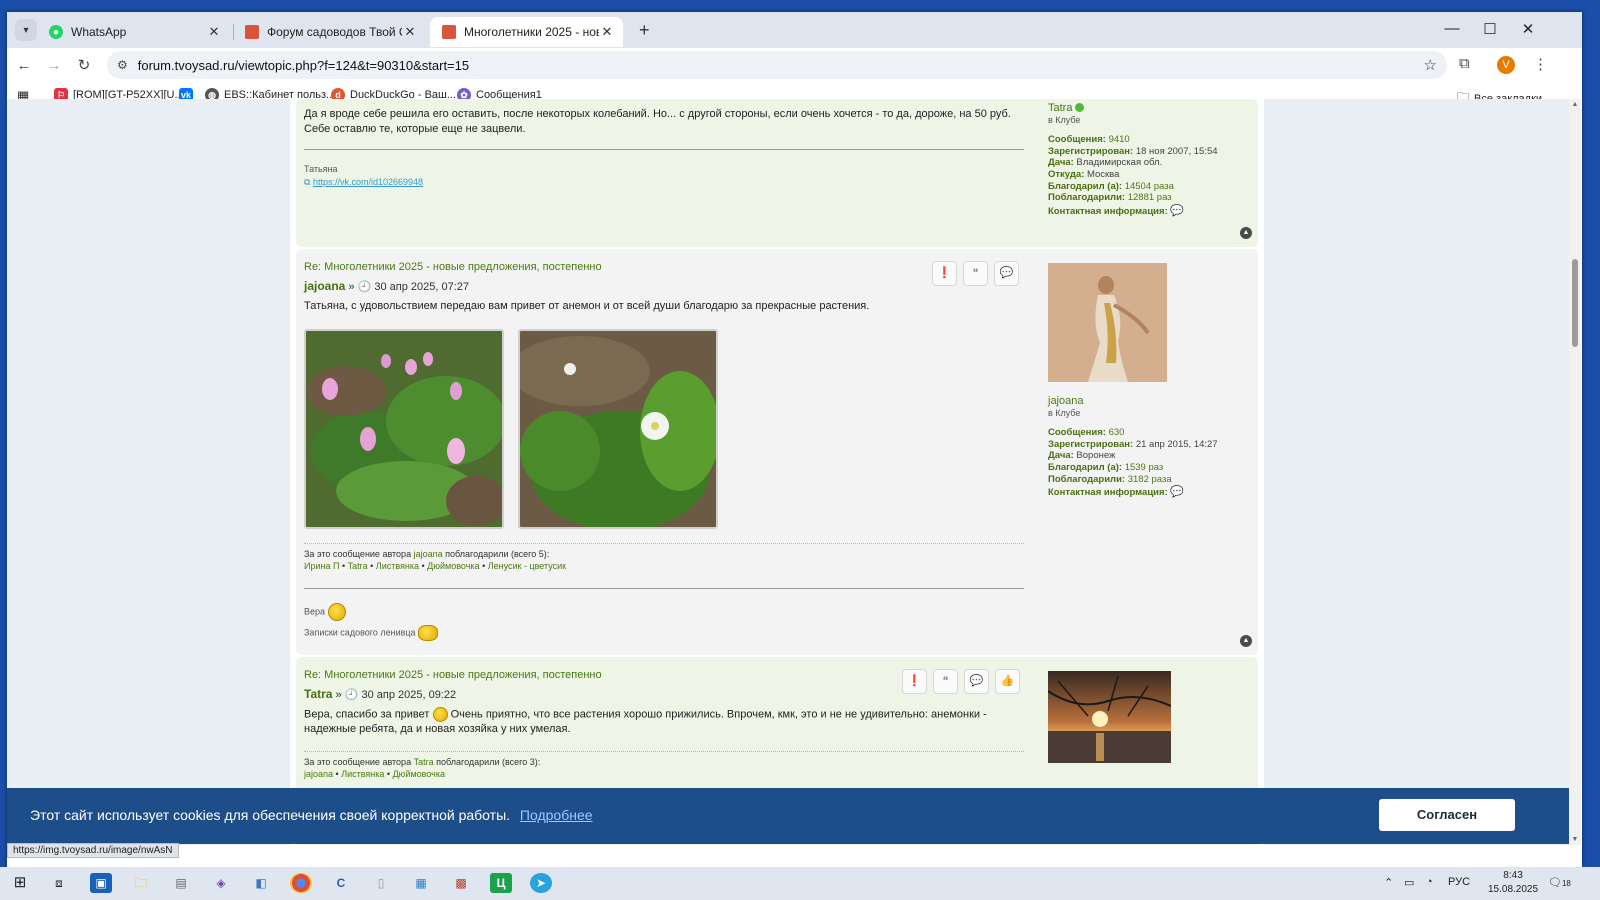 The width and height of the screenshot is (1600, 900). Describe the element at coordinates (1060, 108) in the screenshot. I see `profile-username: Tatra` at that location.